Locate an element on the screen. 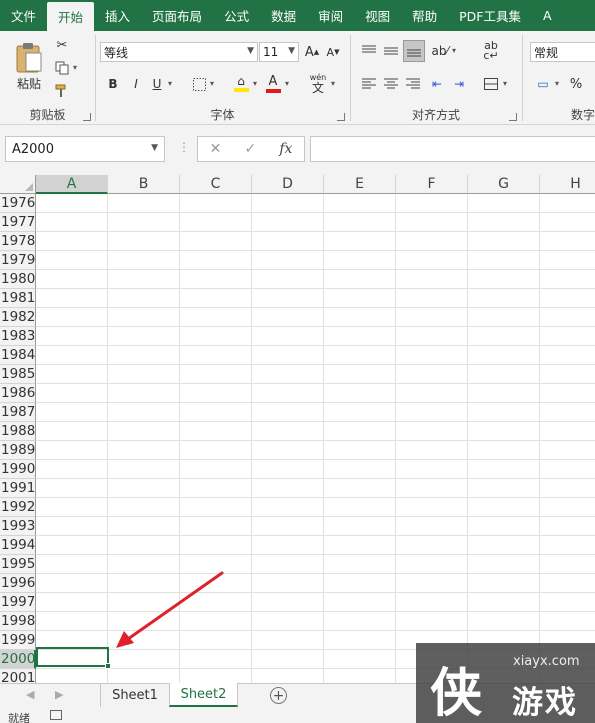 The height and width of the screenshot is (723, 595). align-bottom-icon is located at coordinates (414, 51).